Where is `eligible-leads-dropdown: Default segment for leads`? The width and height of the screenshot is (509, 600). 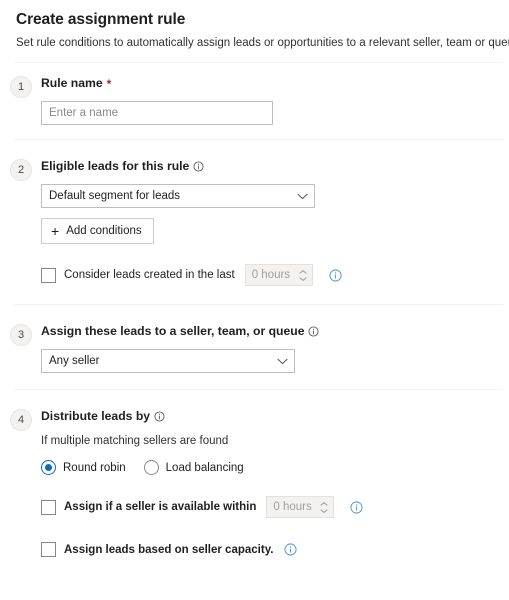 eligible-leads-dropdown: Default segment for leads is located at coordinates (178, 196).